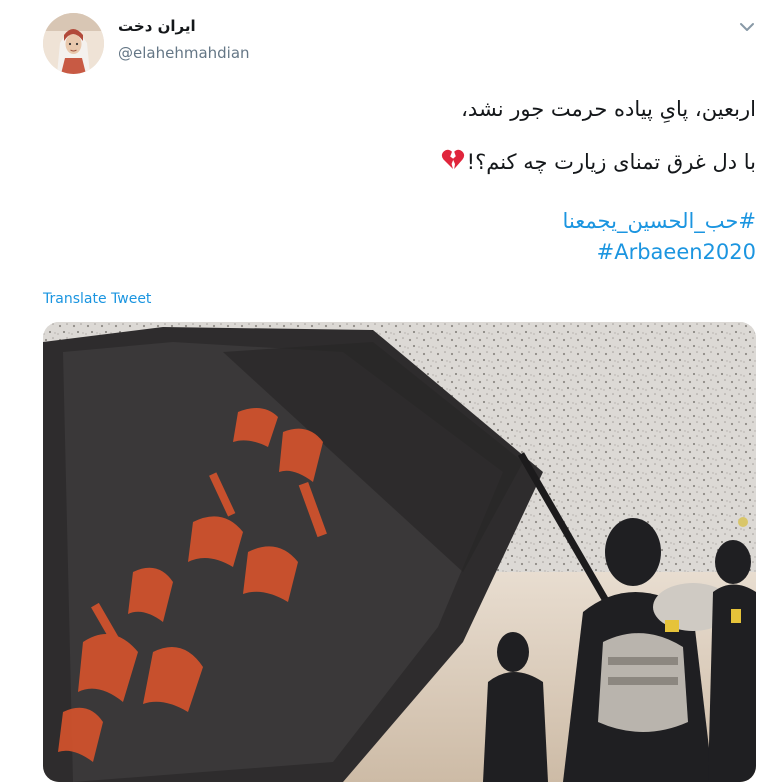 The height and width of the screenshot is (782, 778). What do you see at coordinates (611, 162) in the screenshot?
I see `tweet-line-2-text: با دل غرق تمنای زیارت چه کنم؟!` at bounding box center [611, 162].